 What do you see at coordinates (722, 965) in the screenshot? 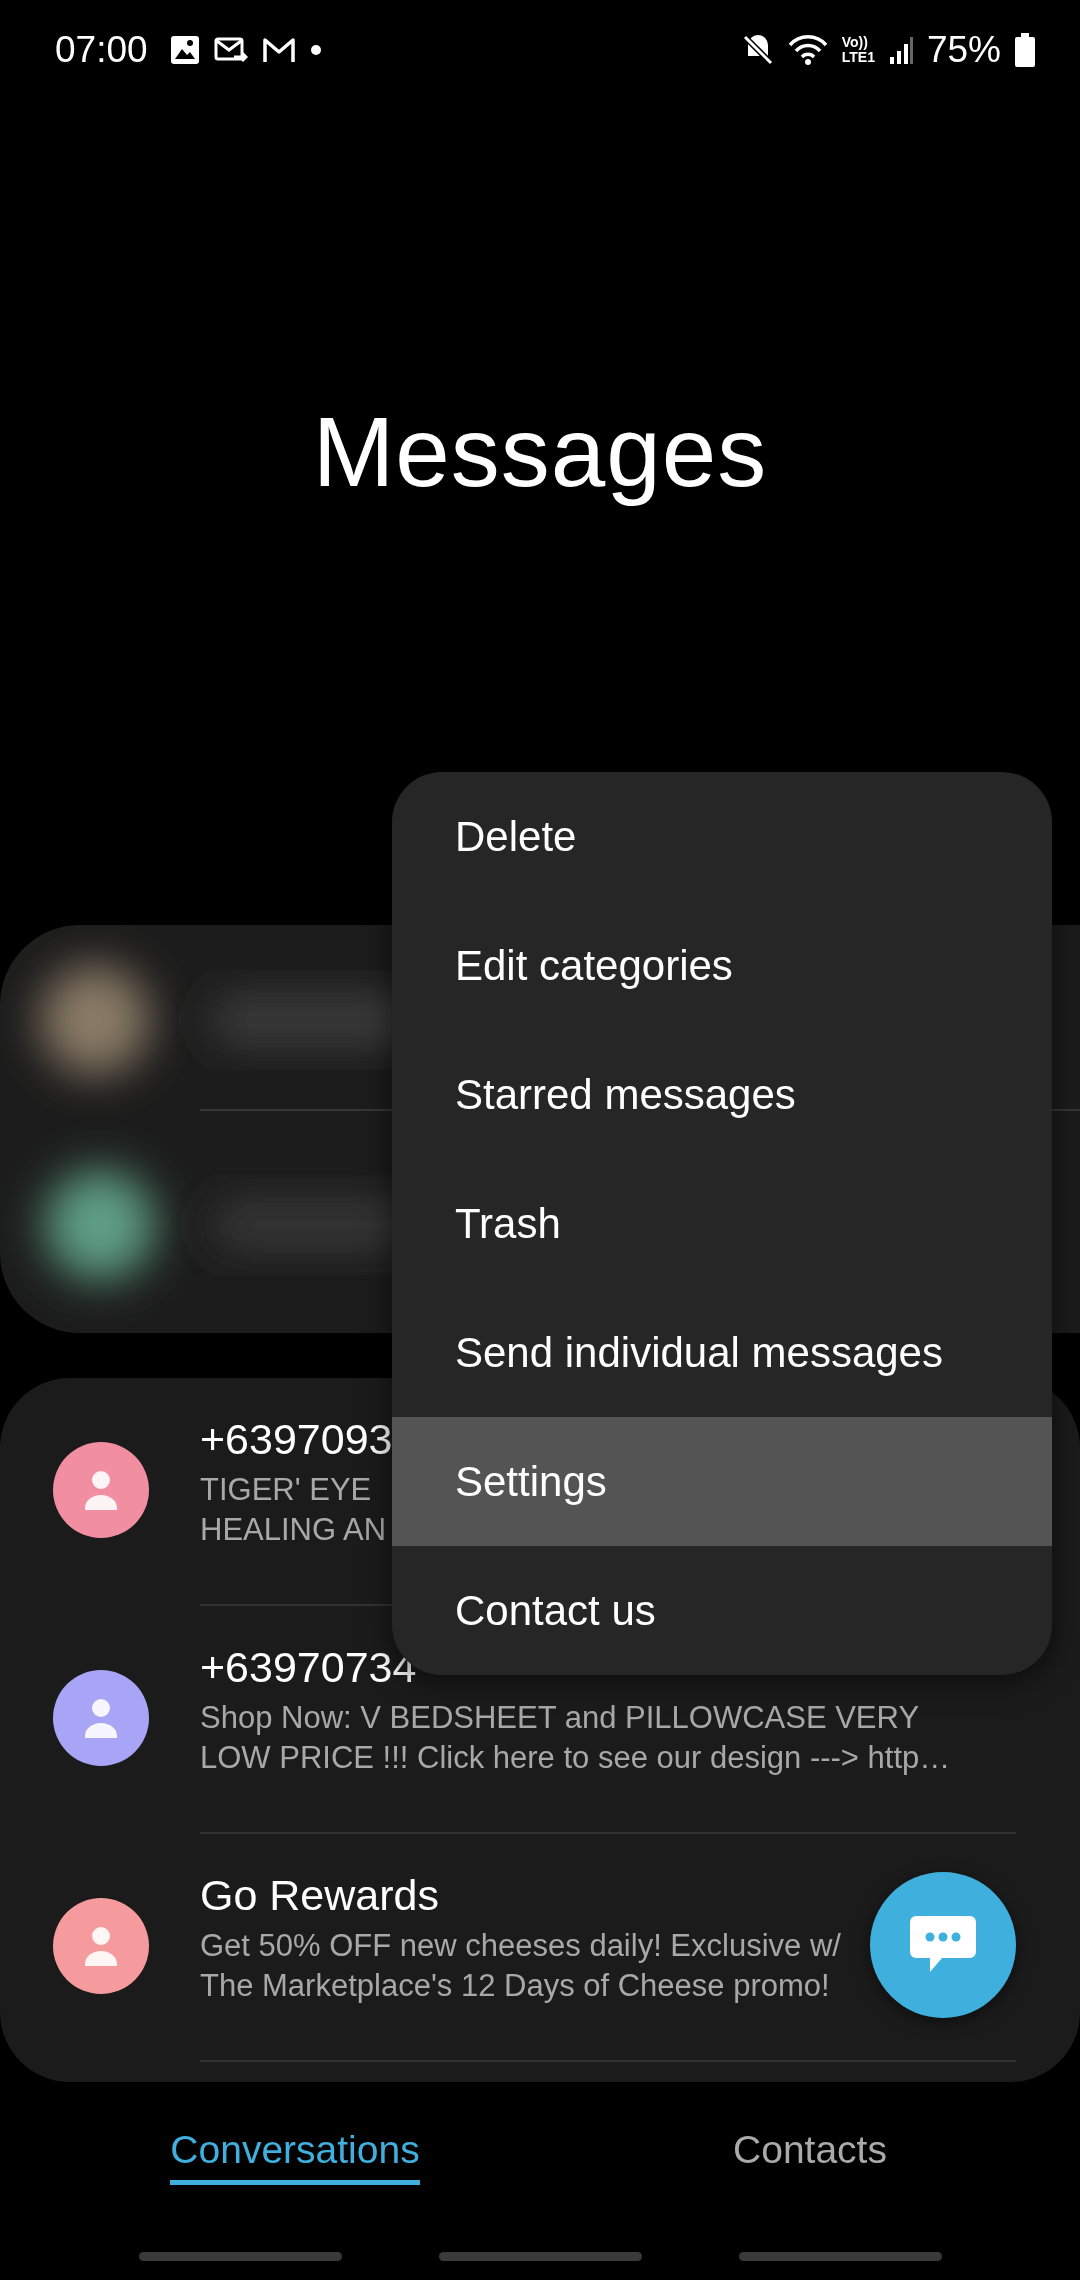
I see `menu-item: Edit categories` at bounding box center [722, 965].